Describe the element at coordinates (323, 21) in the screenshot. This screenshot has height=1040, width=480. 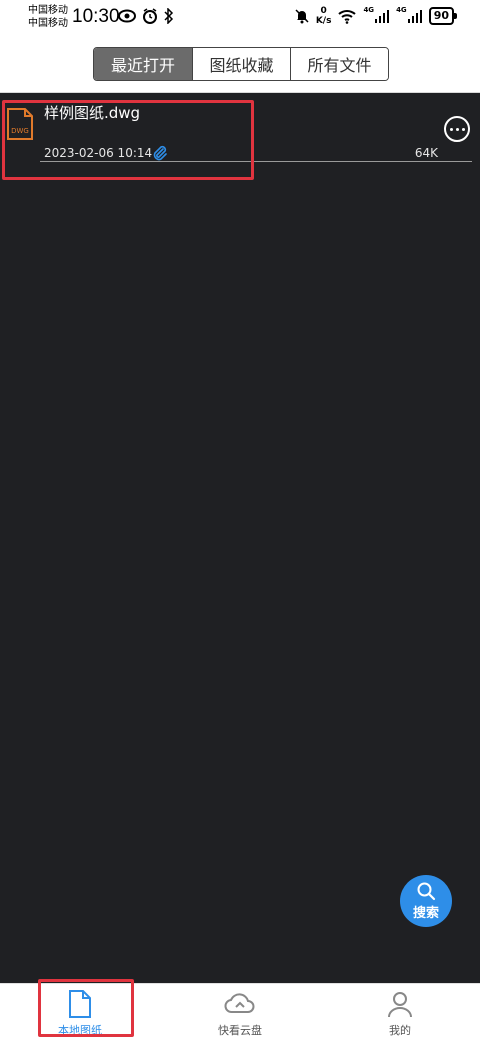
I see `net-speed-unit: K/s` at that location.